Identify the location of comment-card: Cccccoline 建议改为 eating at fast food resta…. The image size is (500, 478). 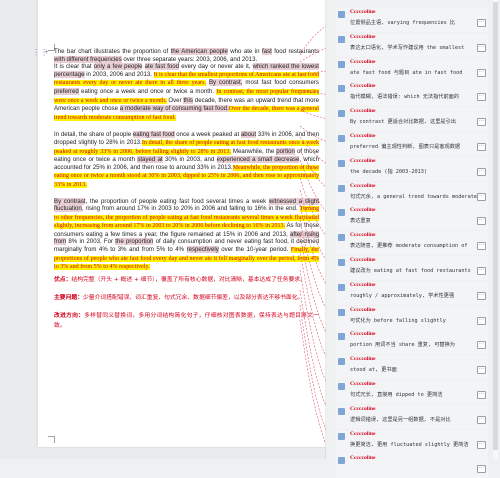
(412, 268).